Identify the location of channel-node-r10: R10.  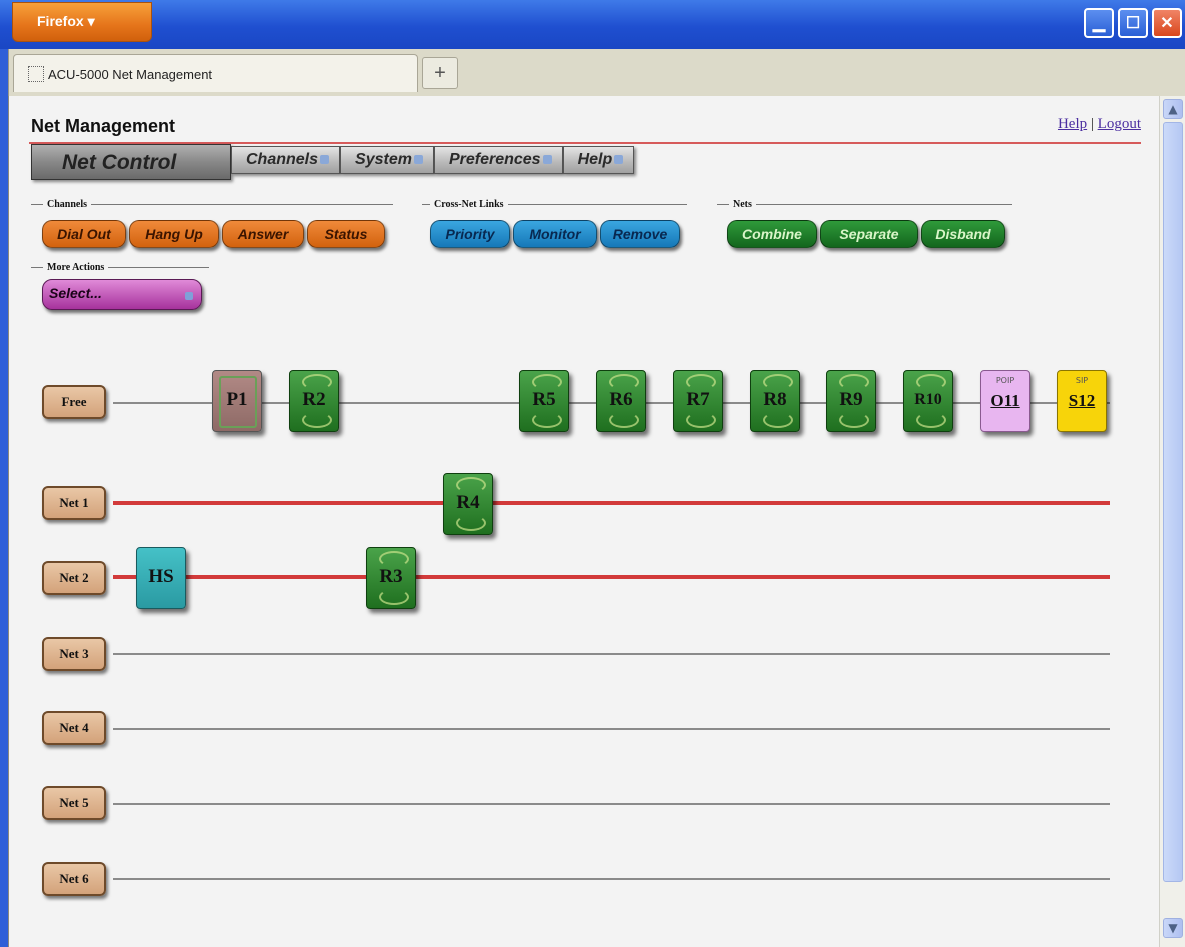
(928, 401).